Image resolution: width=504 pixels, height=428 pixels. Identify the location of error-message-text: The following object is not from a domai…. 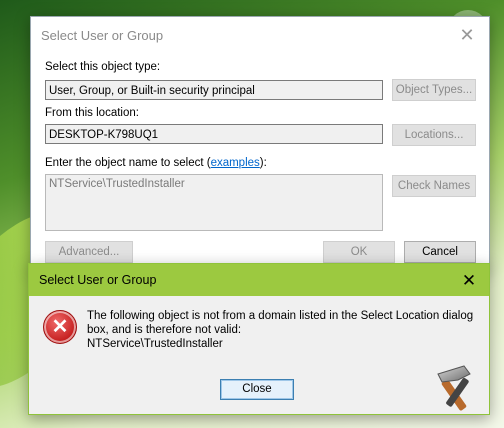
(280, 323).